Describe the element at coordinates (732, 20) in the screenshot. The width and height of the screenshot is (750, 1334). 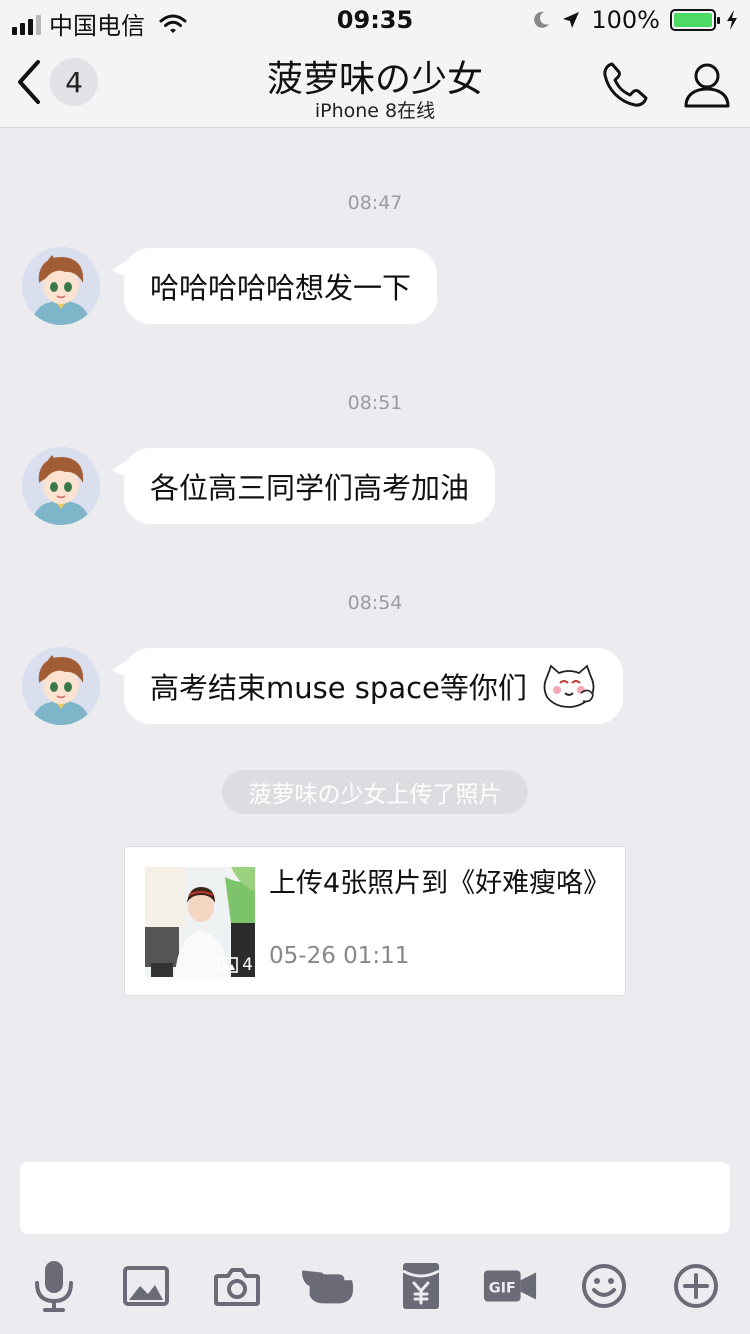
I see `charging-icon` at that location.